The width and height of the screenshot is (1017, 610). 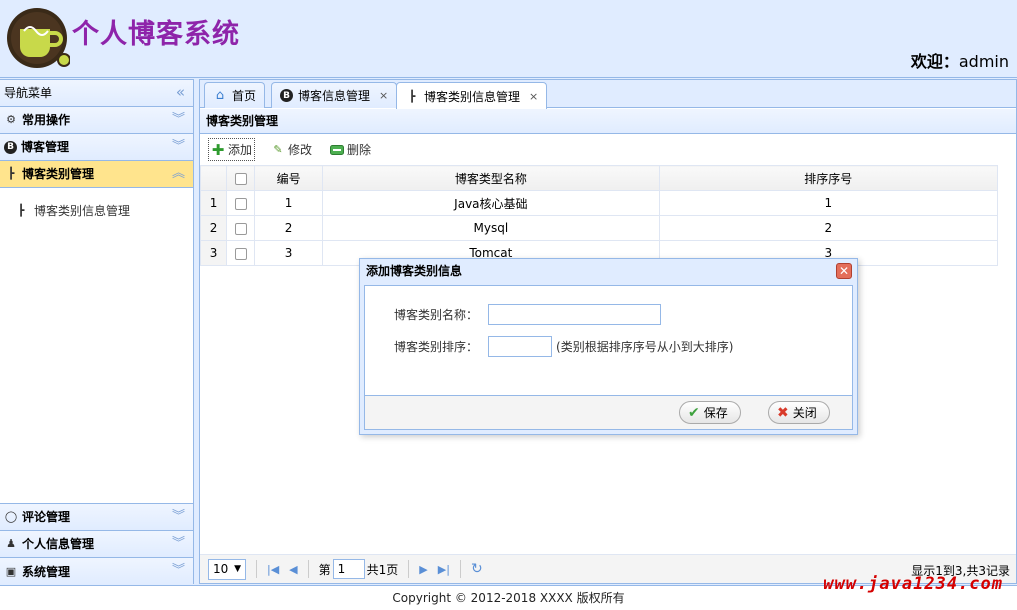 I want to click on sidebar-title-label: 导航菜单, so click(x=28, y=93).